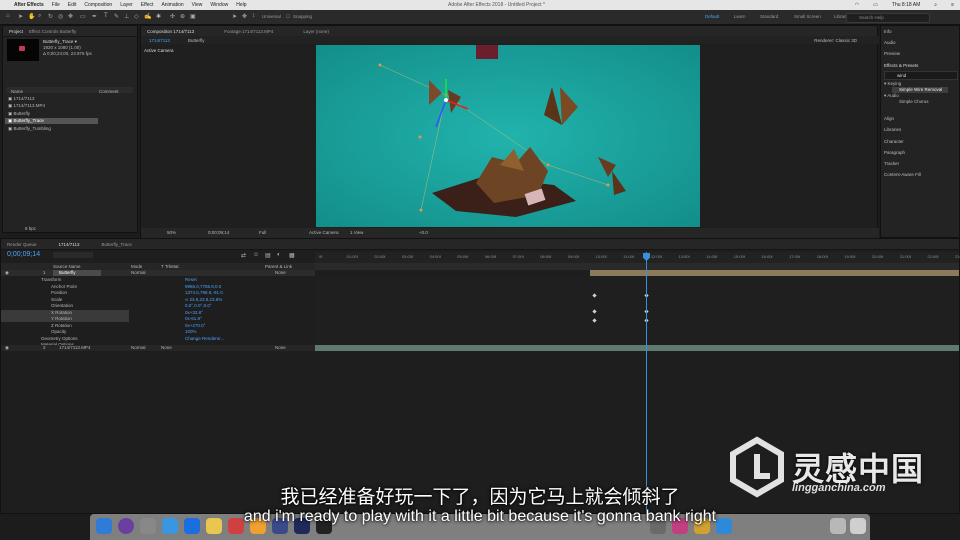  I want to click on tab-layer: Layer (none), so click(316, 31).